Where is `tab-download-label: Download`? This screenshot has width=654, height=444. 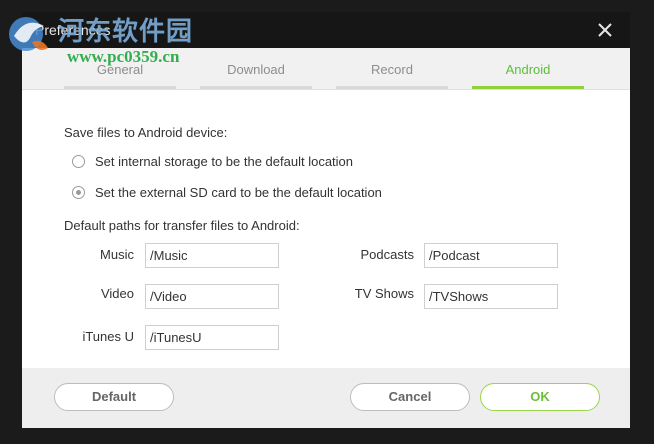
tab-download-label: Download is located at coordinates (256, 69).